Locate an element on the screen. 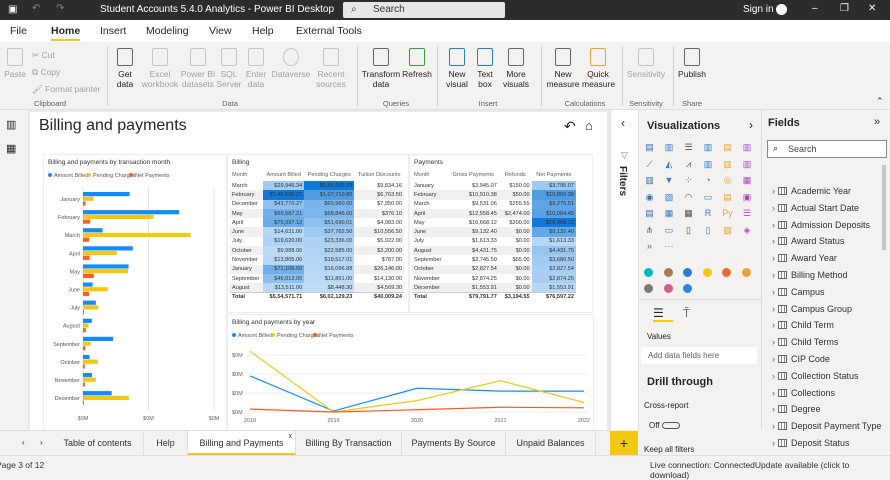 Image resolution: width=890 pixels, height=480 pixels. add-page-button: + is located at coordinates (624, 443).